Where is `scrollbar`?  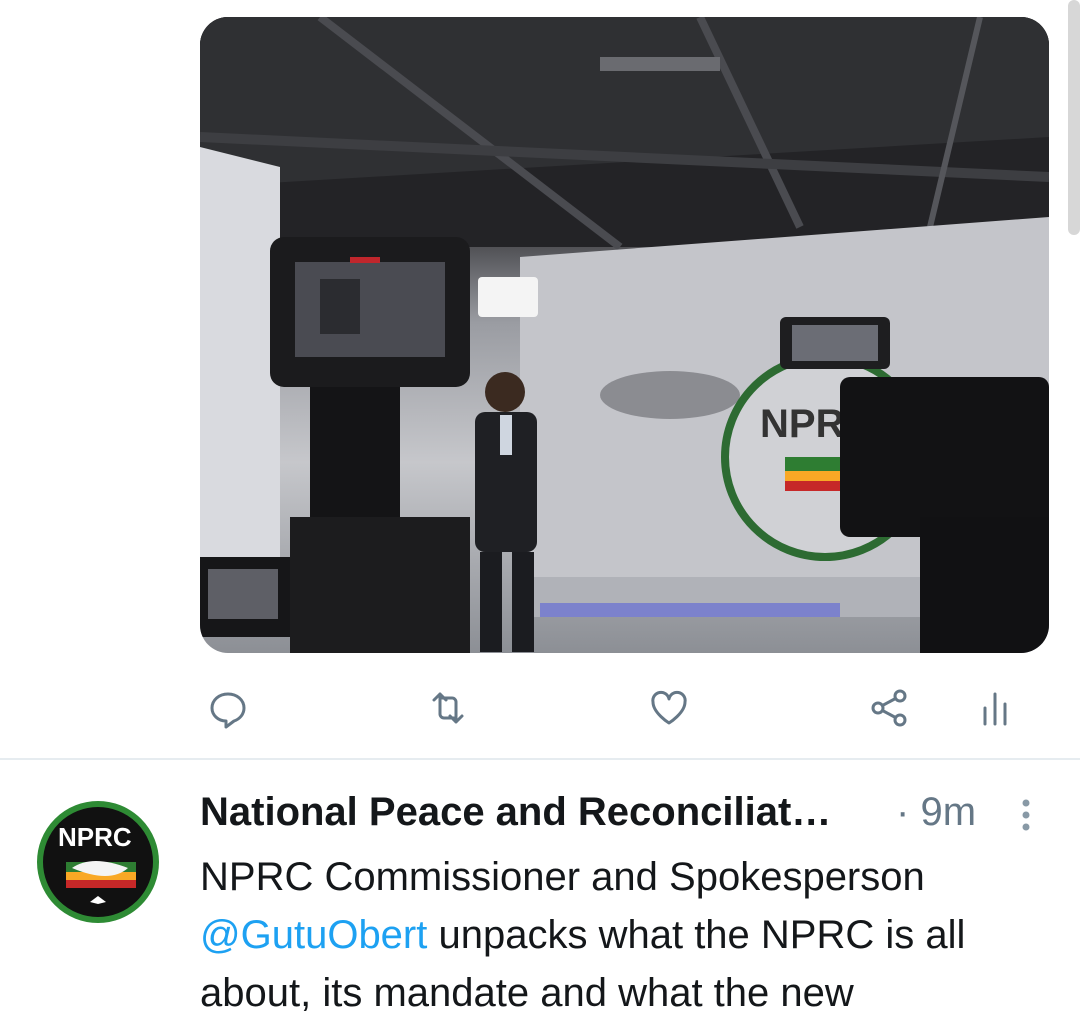
scrollbar is located at coordinates (1074, 117).